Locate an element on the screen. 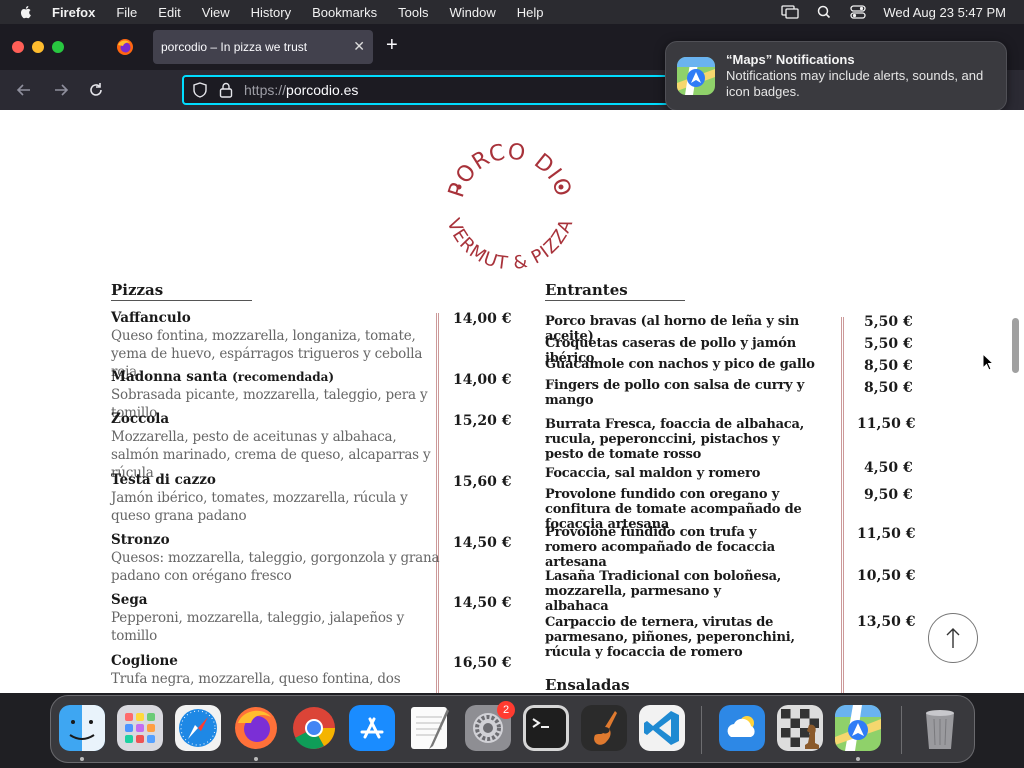 Image resolution: width=1024 pixels, height=768 pixels. maps-icon is located at coordinates (858, 728).